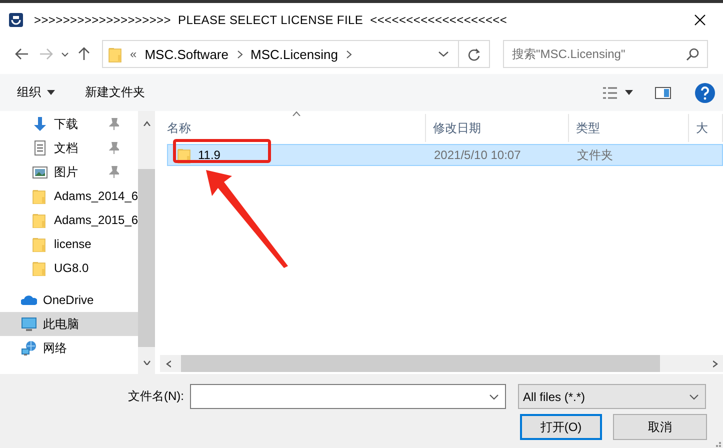 This screenshot has width=723, height=448. I want to click on monitor-icon, so click(29, 324).